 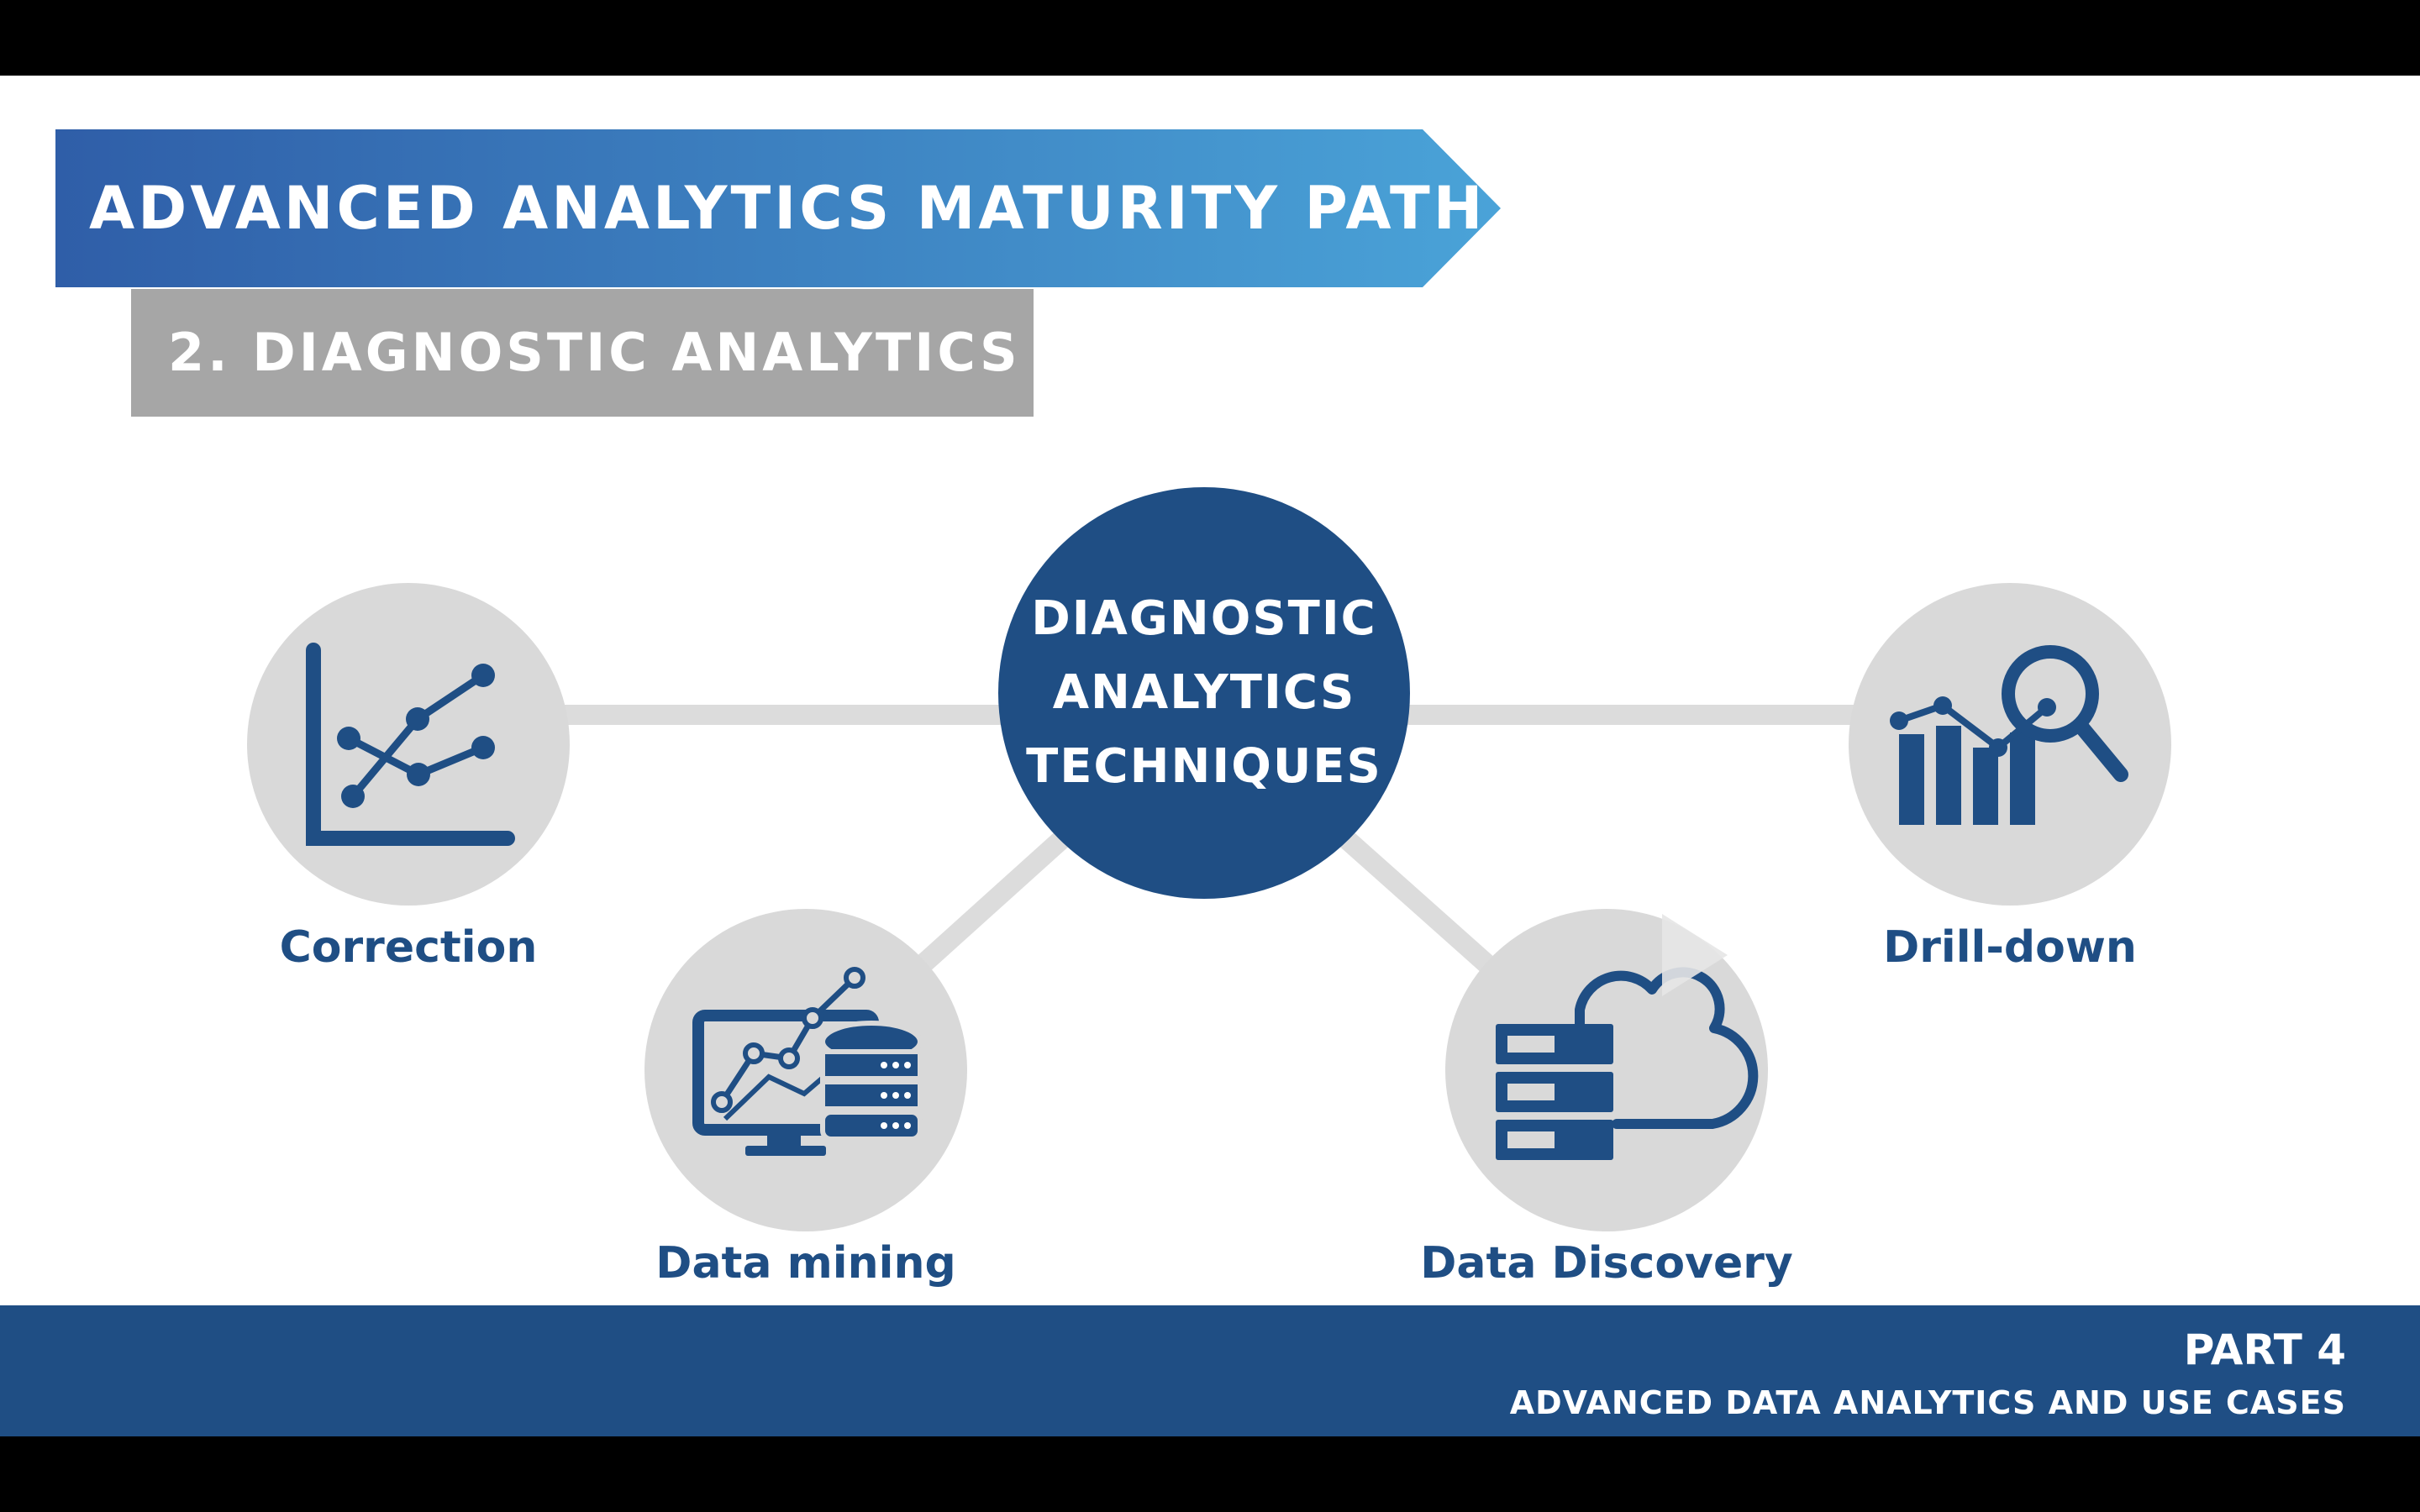 I want to click on node-label-data-discovery: Data Discovery, so click(x=1606, y=1263).